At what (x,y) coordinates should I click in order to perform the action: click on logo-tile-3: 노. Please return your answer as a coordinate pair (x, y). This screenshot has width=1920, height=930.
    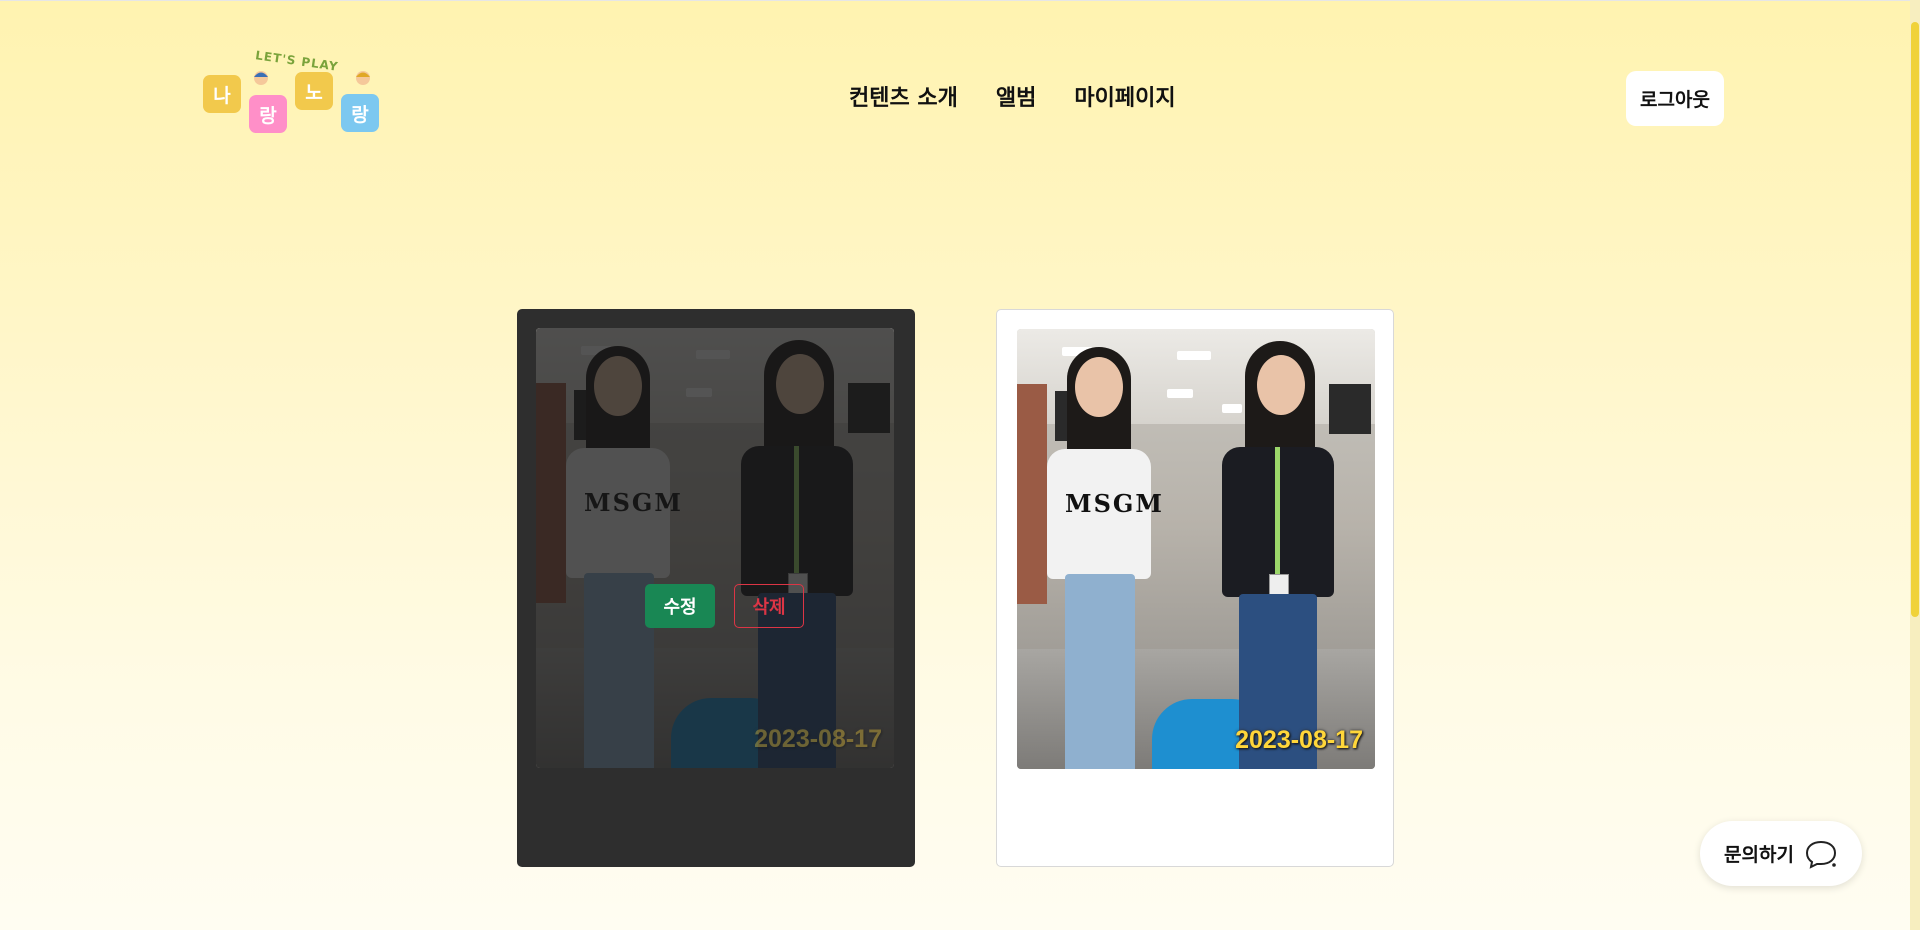
    Looking at the image, I should click on (314, 91).